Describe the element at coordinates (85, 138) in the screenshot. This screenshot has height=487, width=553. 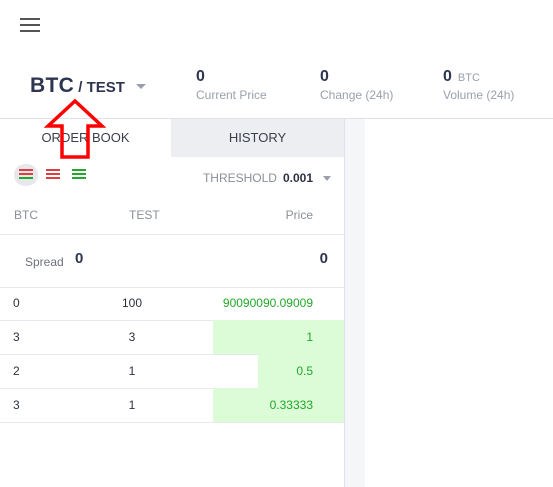
I see `tab-order-book: ORDER BOOK` at that location.